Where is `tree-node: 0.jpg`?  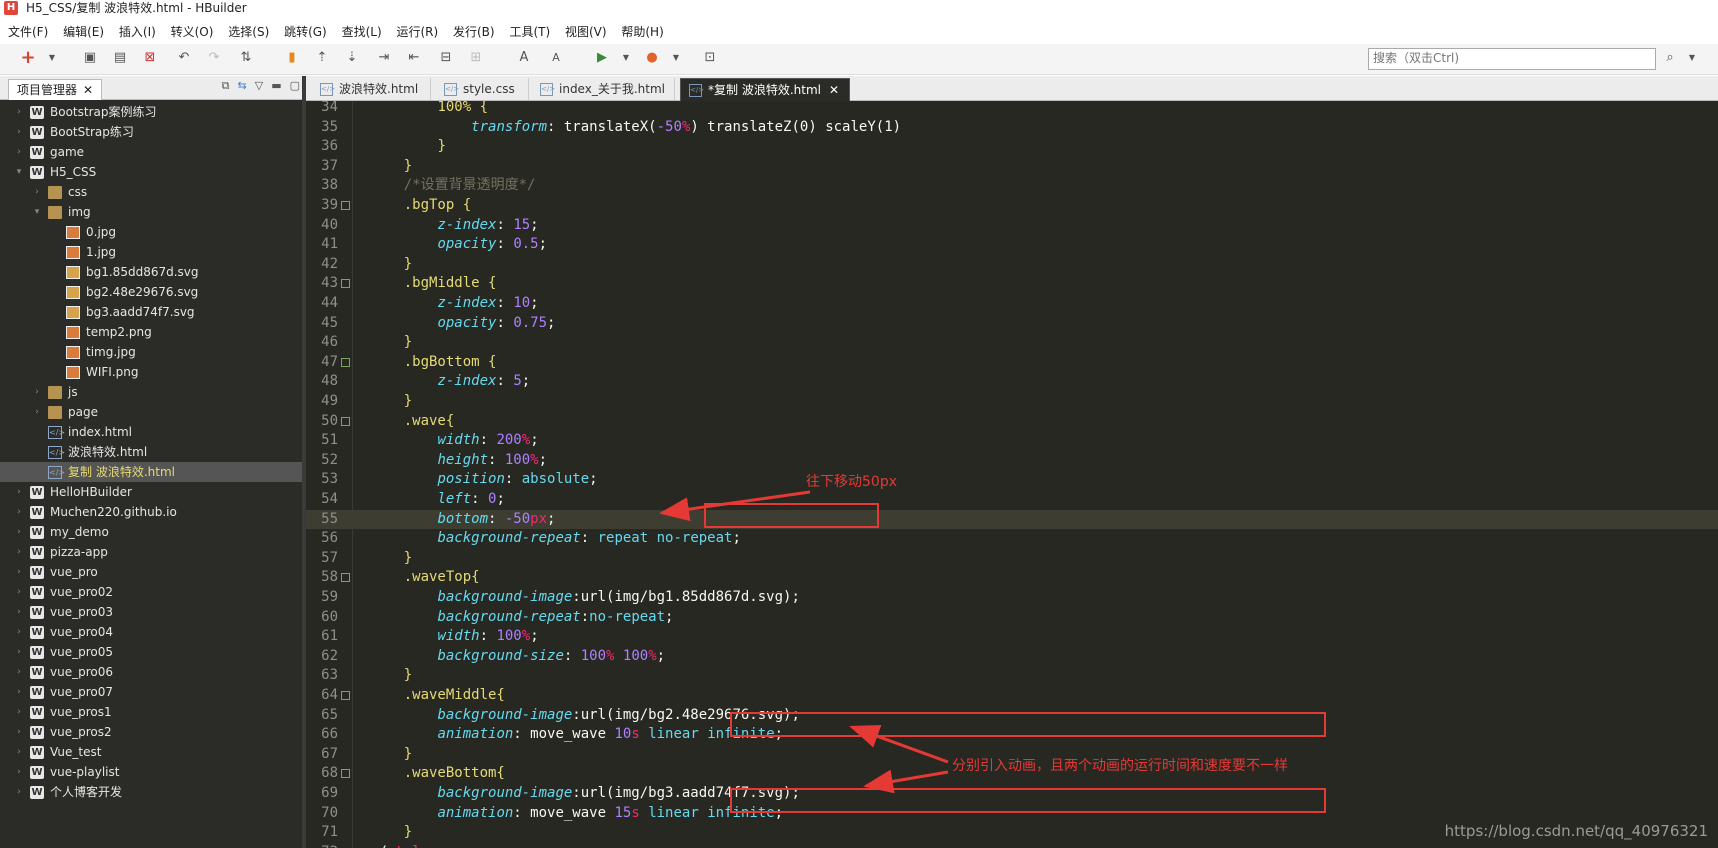
tree-node: 0.jpg is located at coordinates (153, 232).